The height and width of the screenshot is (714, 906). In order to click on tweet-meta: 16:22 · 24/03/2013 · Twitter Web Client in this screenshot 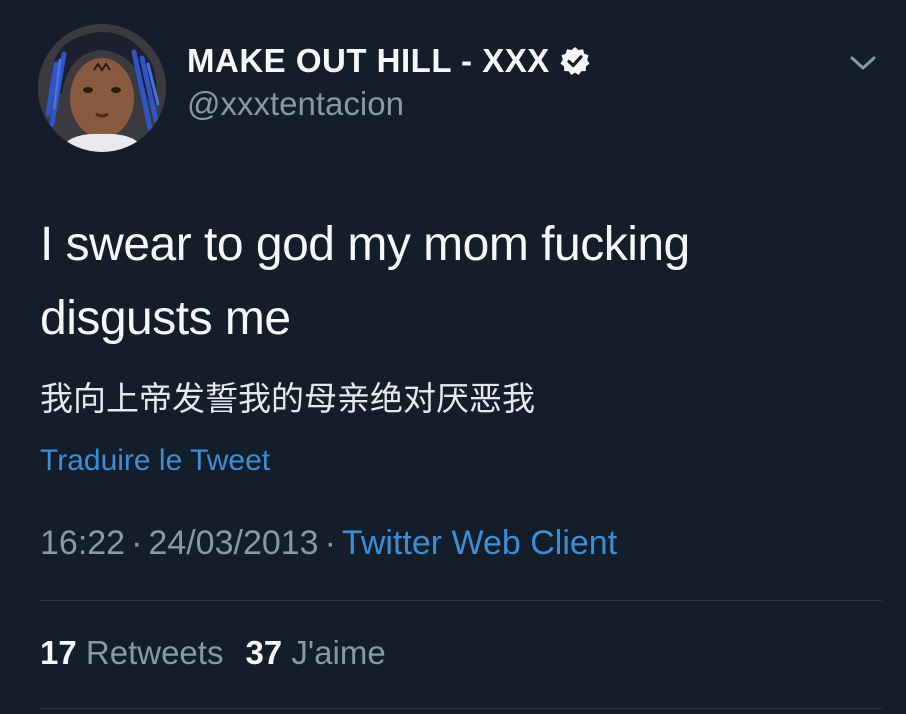, I will do `click(328, 543)`.